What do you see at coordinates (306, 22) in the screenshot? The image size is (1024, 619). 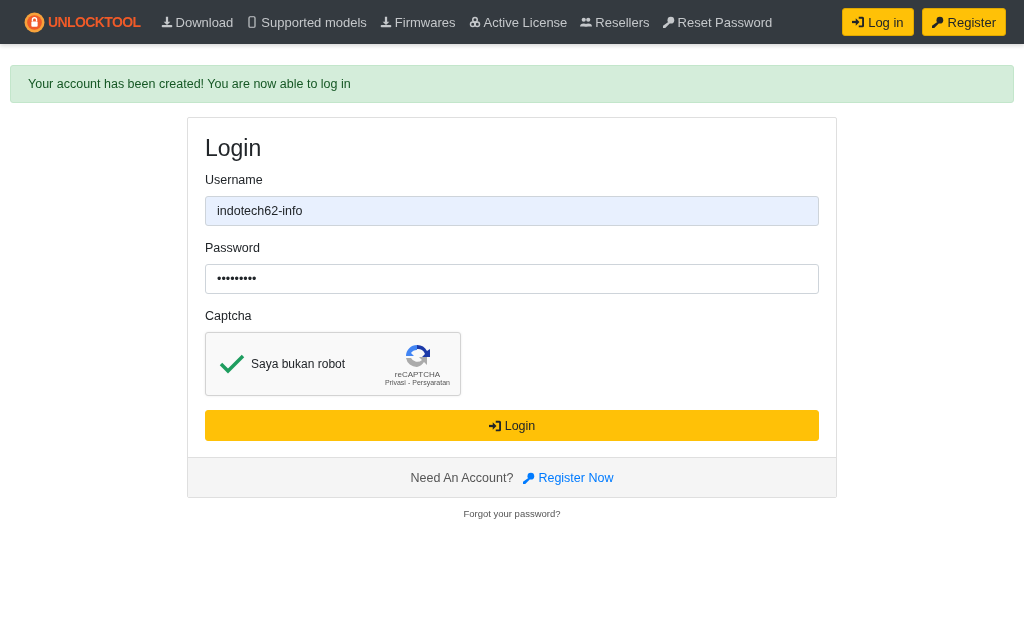 I see `nav-link: Supported models` at bounding box center [306, 22].